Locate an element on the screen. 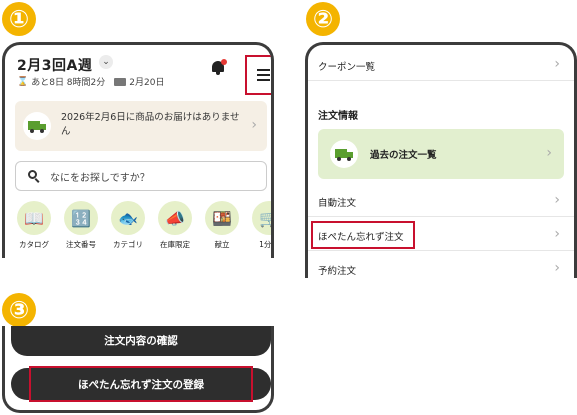 The width and height of the screenshot is (577, 415). category-catalog: 📖 カタログ is located at coordinates (34, 225).